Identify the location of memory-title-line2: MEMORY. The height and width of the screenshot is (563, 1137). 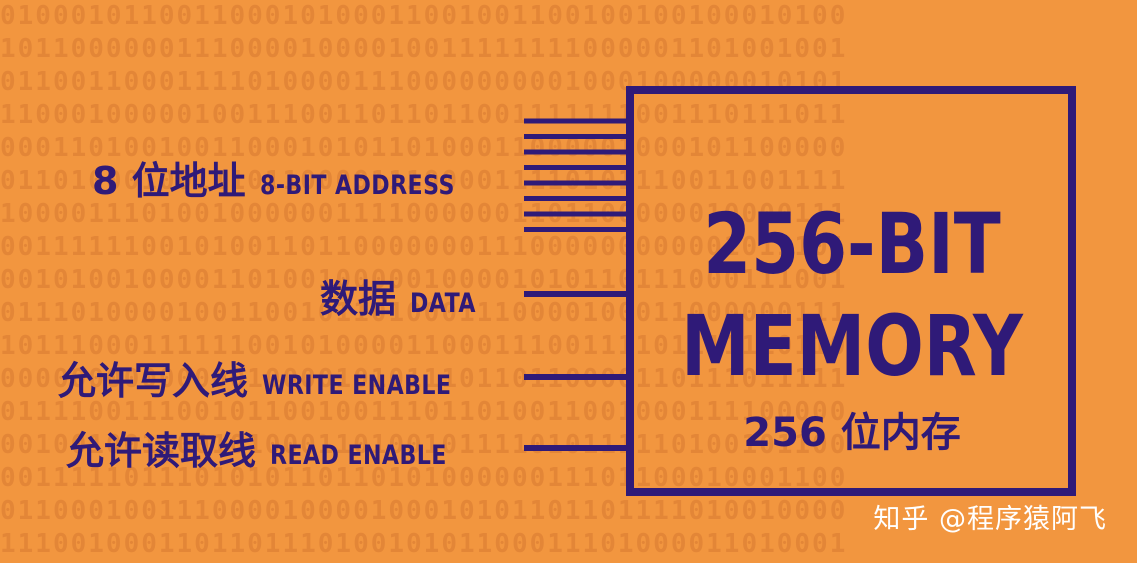
(852, 346).